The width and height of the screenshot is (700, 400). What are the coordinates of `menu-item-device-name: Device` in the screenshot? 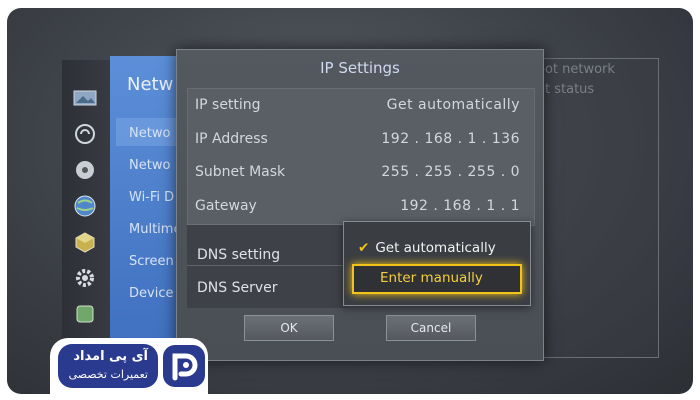 It's located at (151, 293).